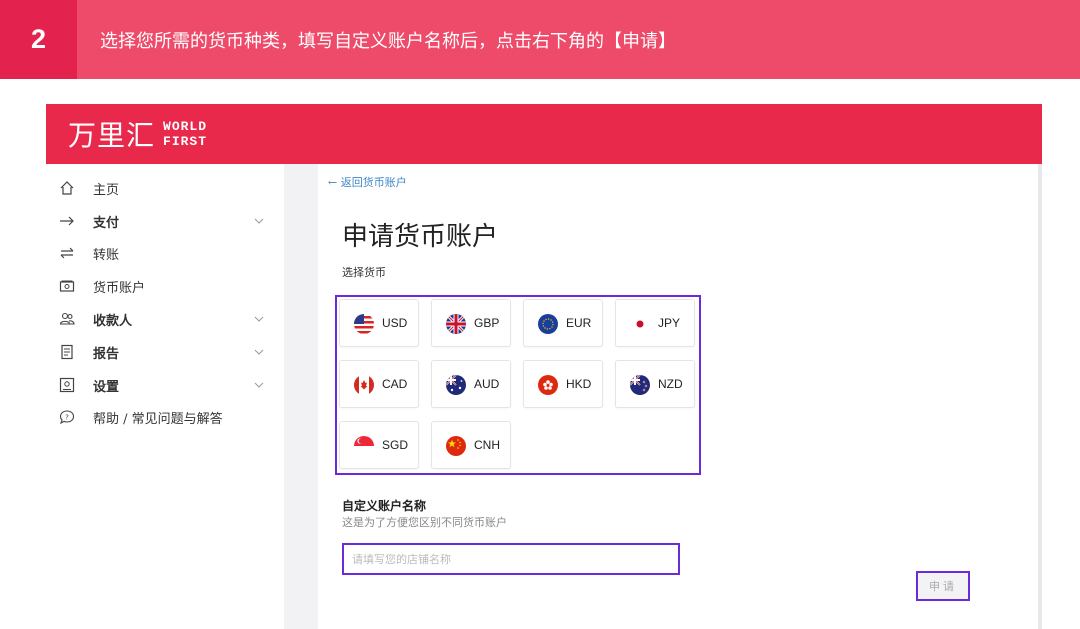  What do you see at coordinates (487, 384) in the screenshot?
I see `currency-code: AUD` at bounding box center [487, 384].